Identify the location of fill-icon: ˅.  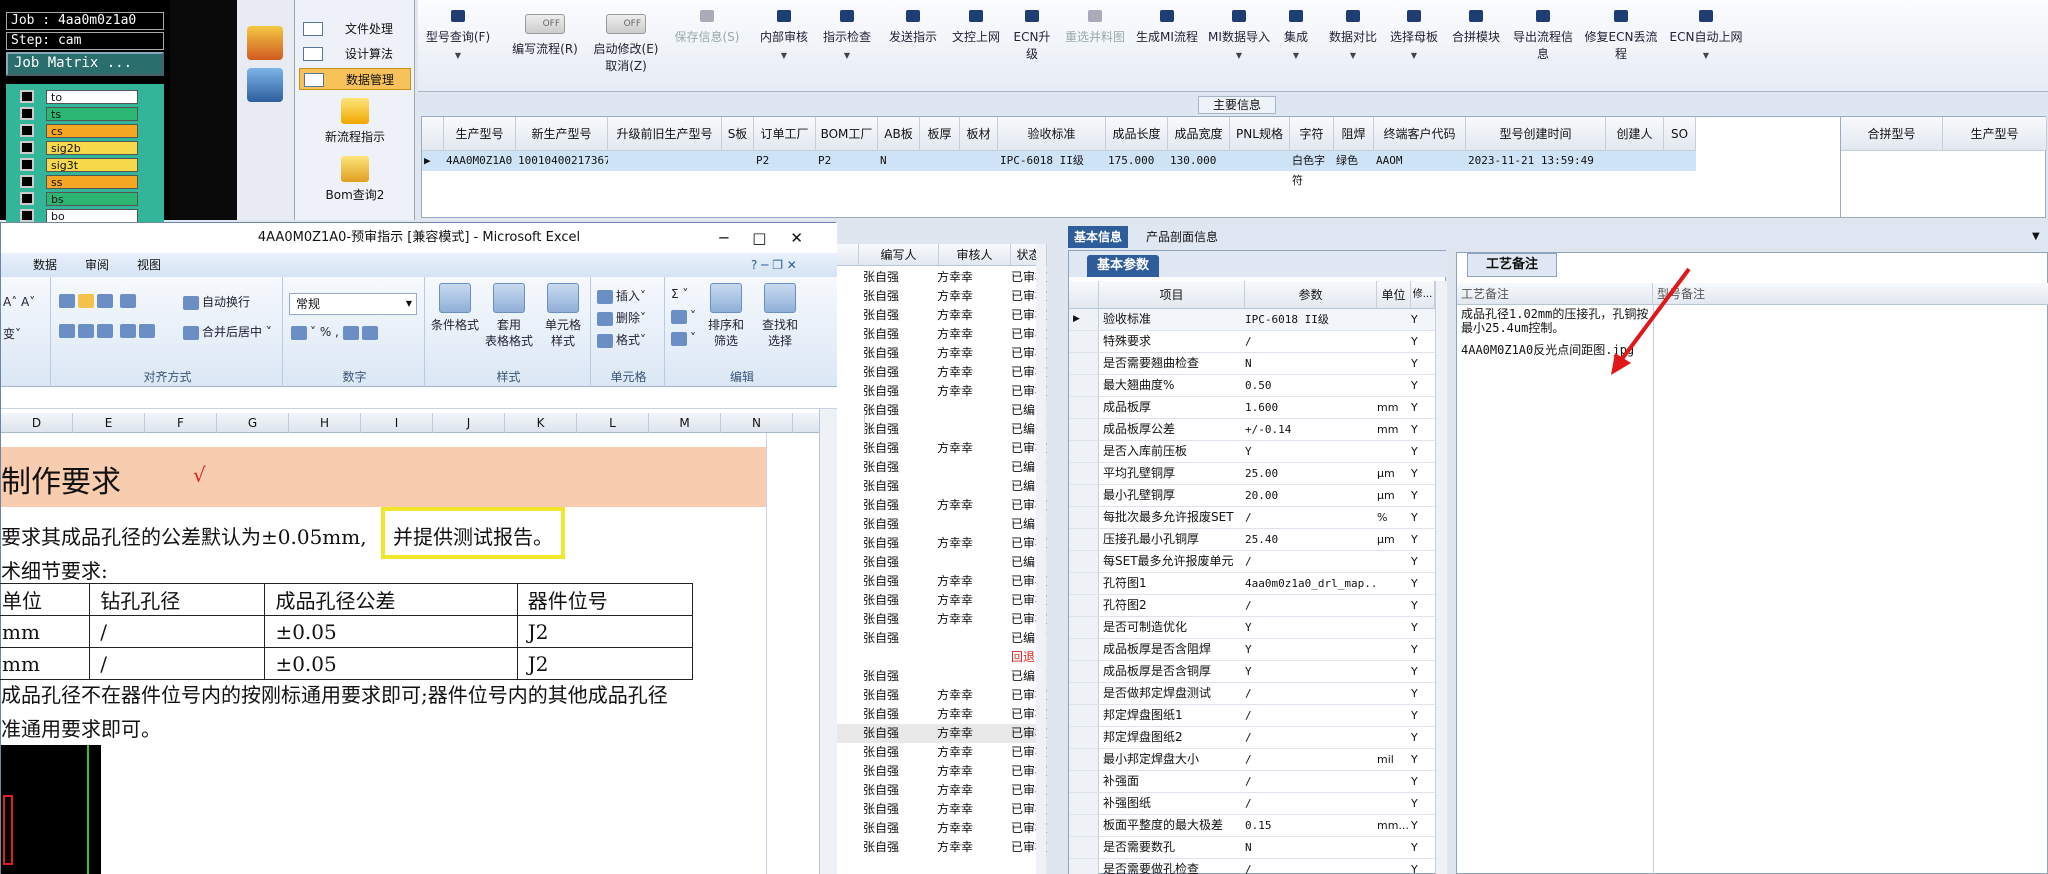
(683, 316).